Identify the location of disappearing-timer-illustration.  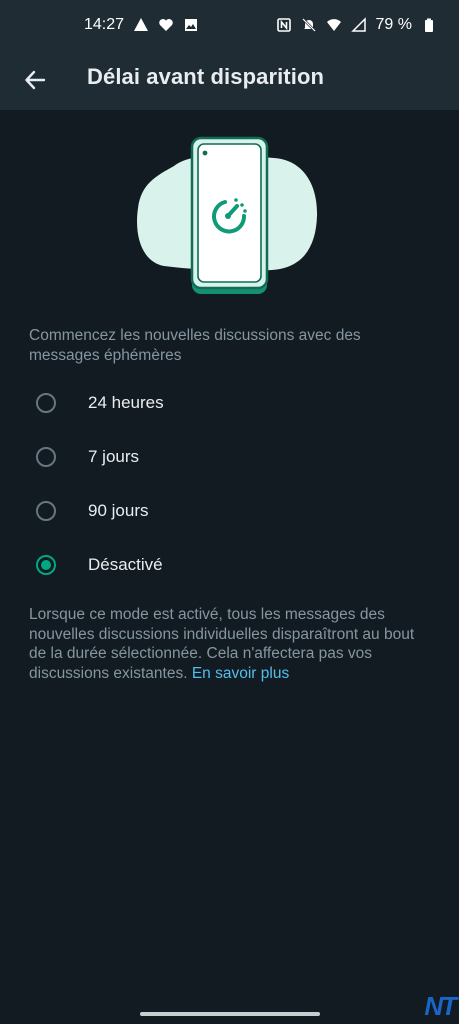
(227, 215).